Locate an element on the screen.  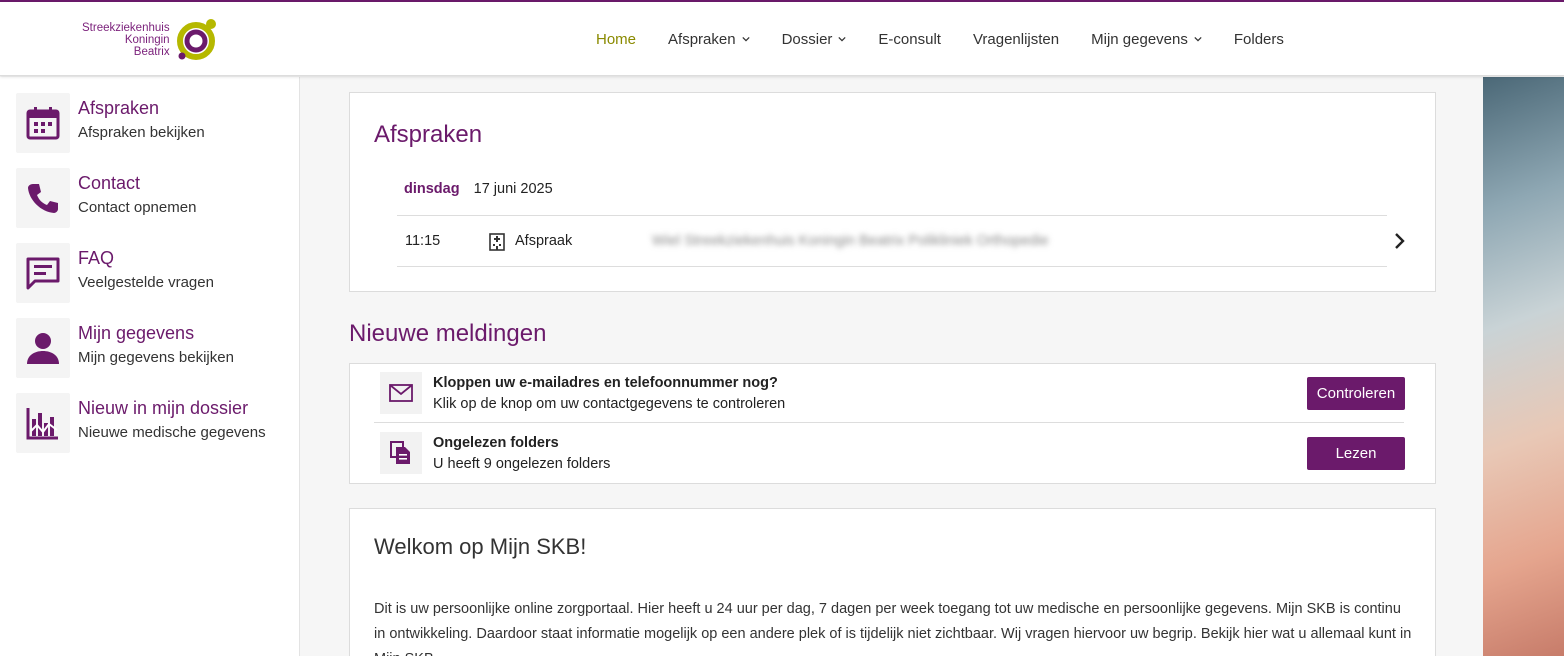
notification-subtitle: U heeft 9 ongelezen folders is located at coordinates (522, 464).